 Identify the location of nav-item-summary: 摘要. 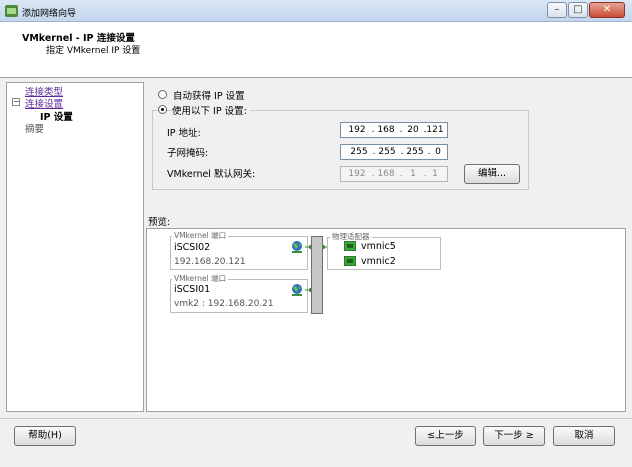
(35, 129).